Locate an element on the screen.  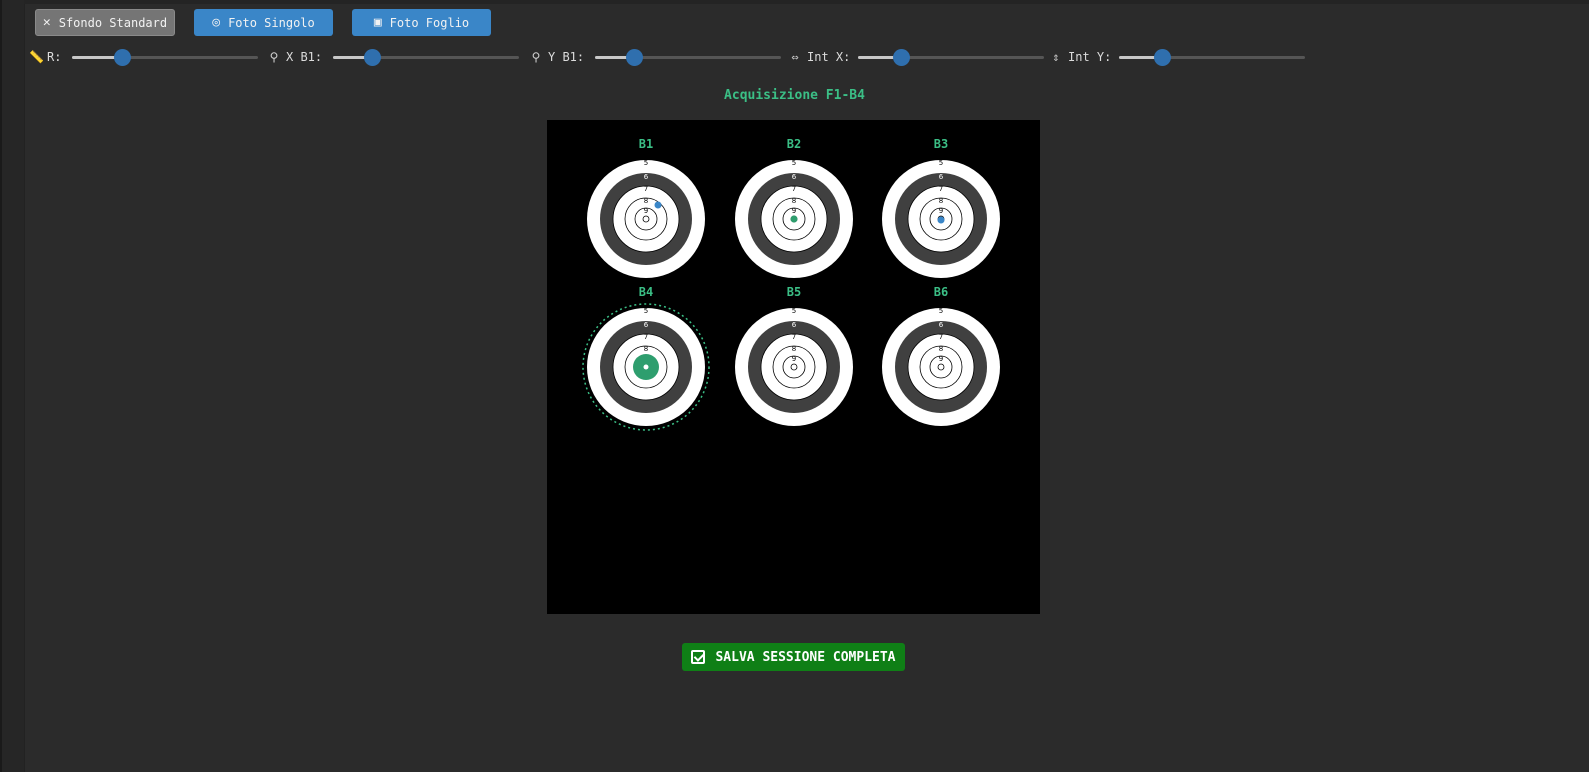
standard-background-button: ✕ Sfondo Standard is located at coordinates (105, 22).